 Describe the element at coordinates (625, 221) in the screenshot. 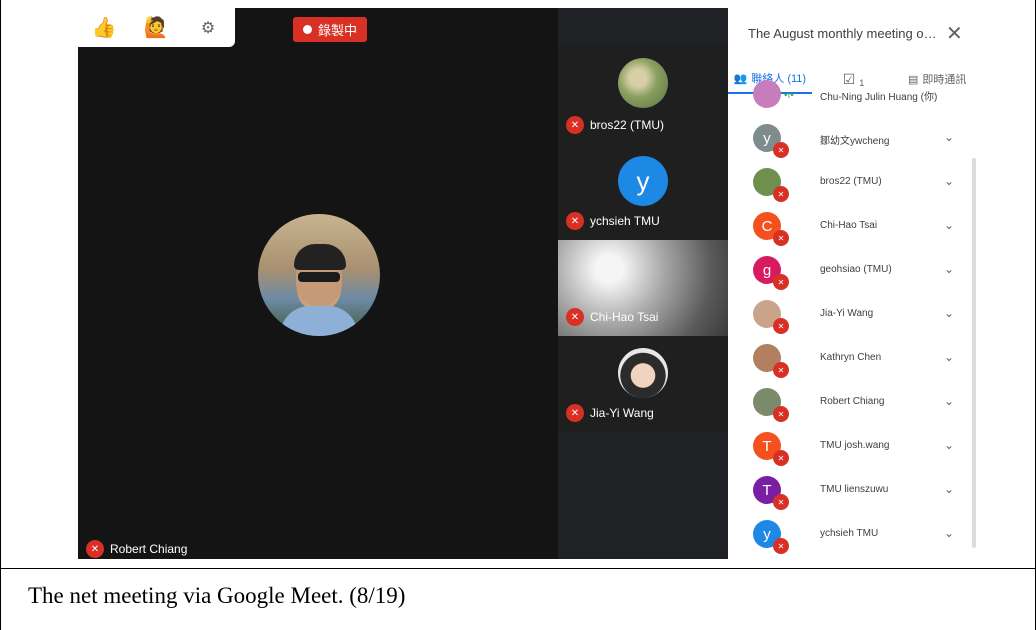

I see `tile-name: ychsieh TMU` at that location.